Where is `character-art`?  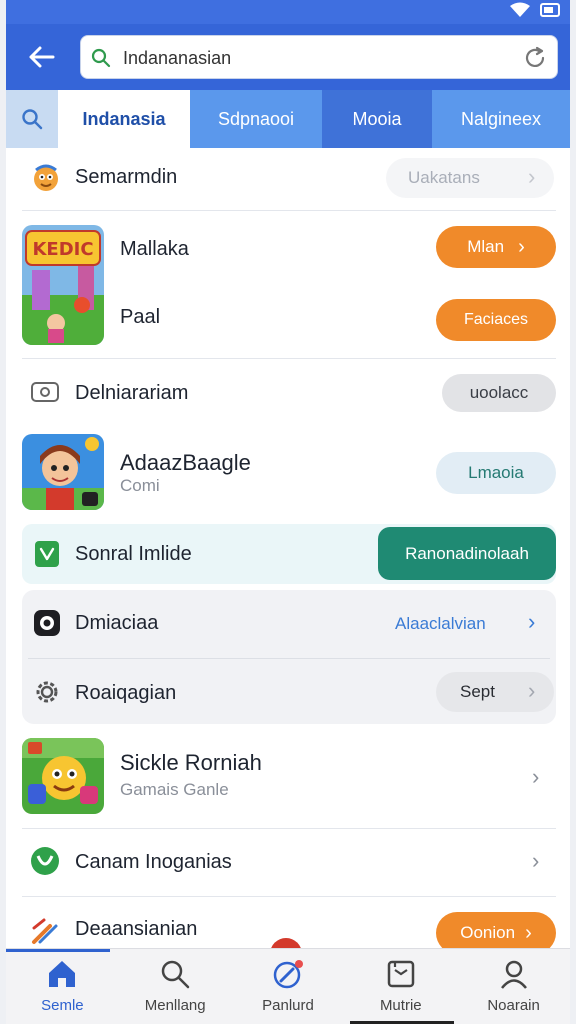
character-art is located at coordinates (63, 472).